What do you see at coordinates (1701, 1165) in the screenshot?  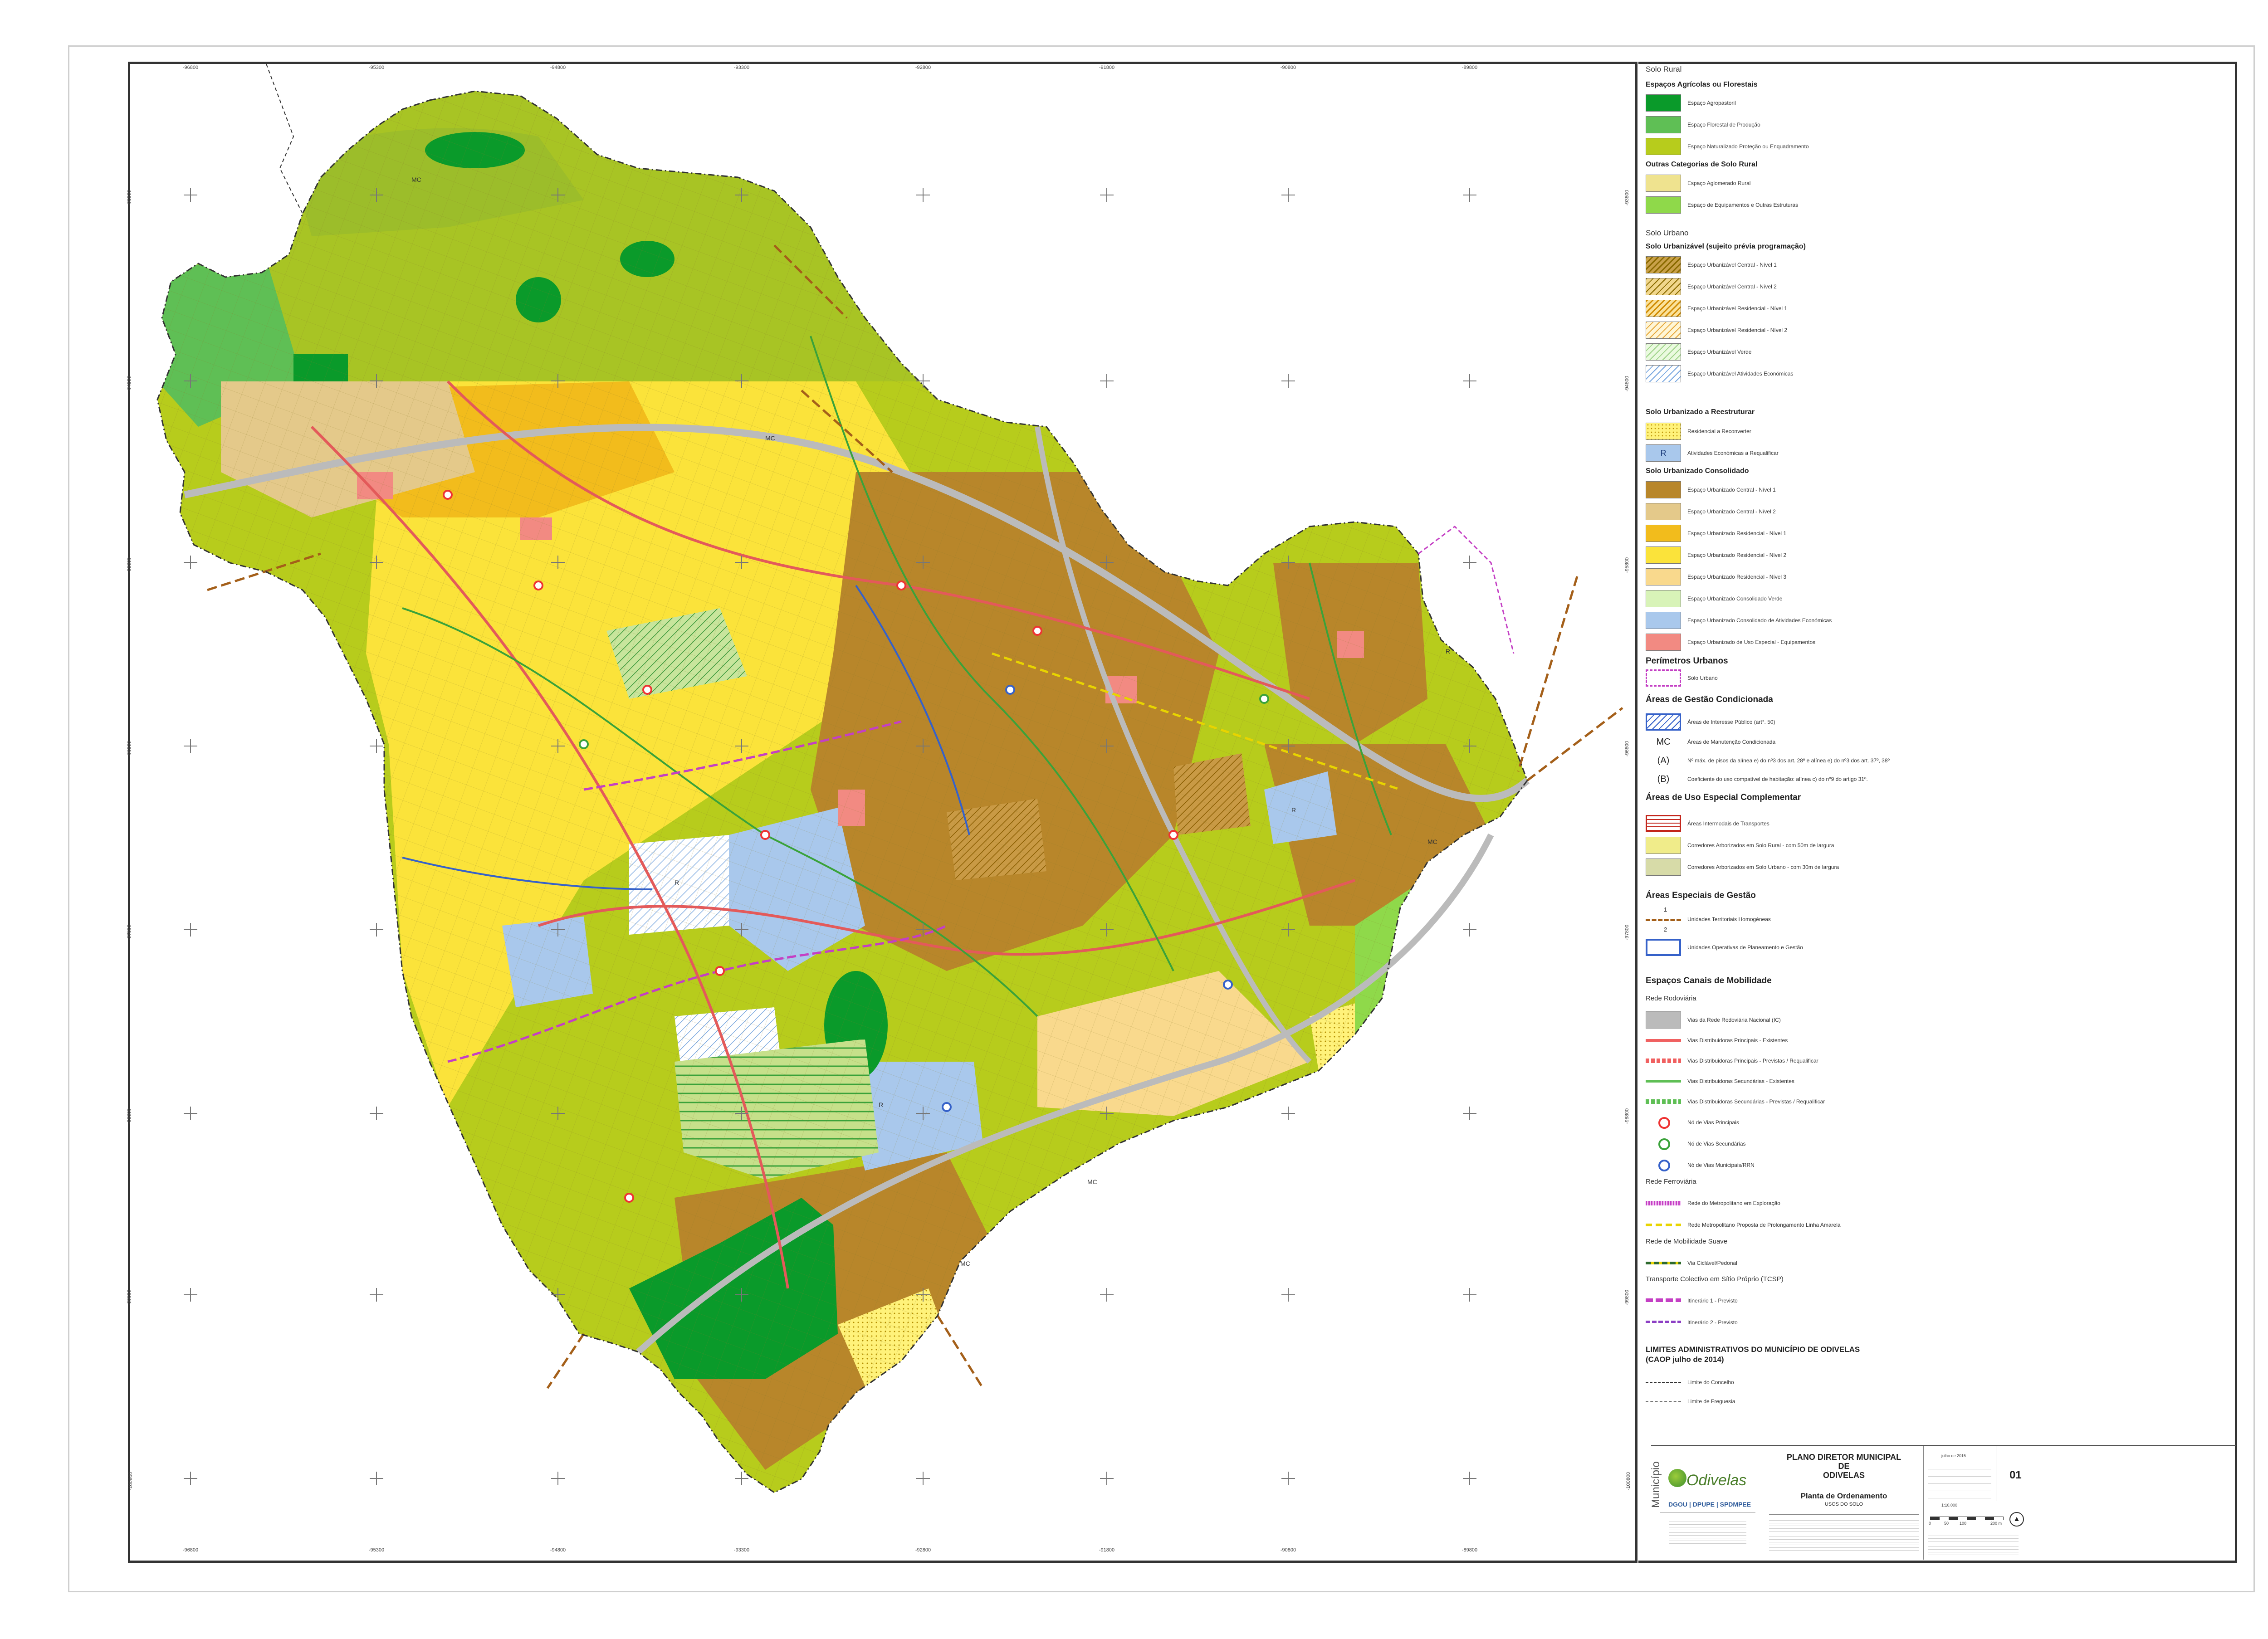 I see `legend-row: Nó de Vias Municipais/RRN` at bounding box center [1701, 1165].